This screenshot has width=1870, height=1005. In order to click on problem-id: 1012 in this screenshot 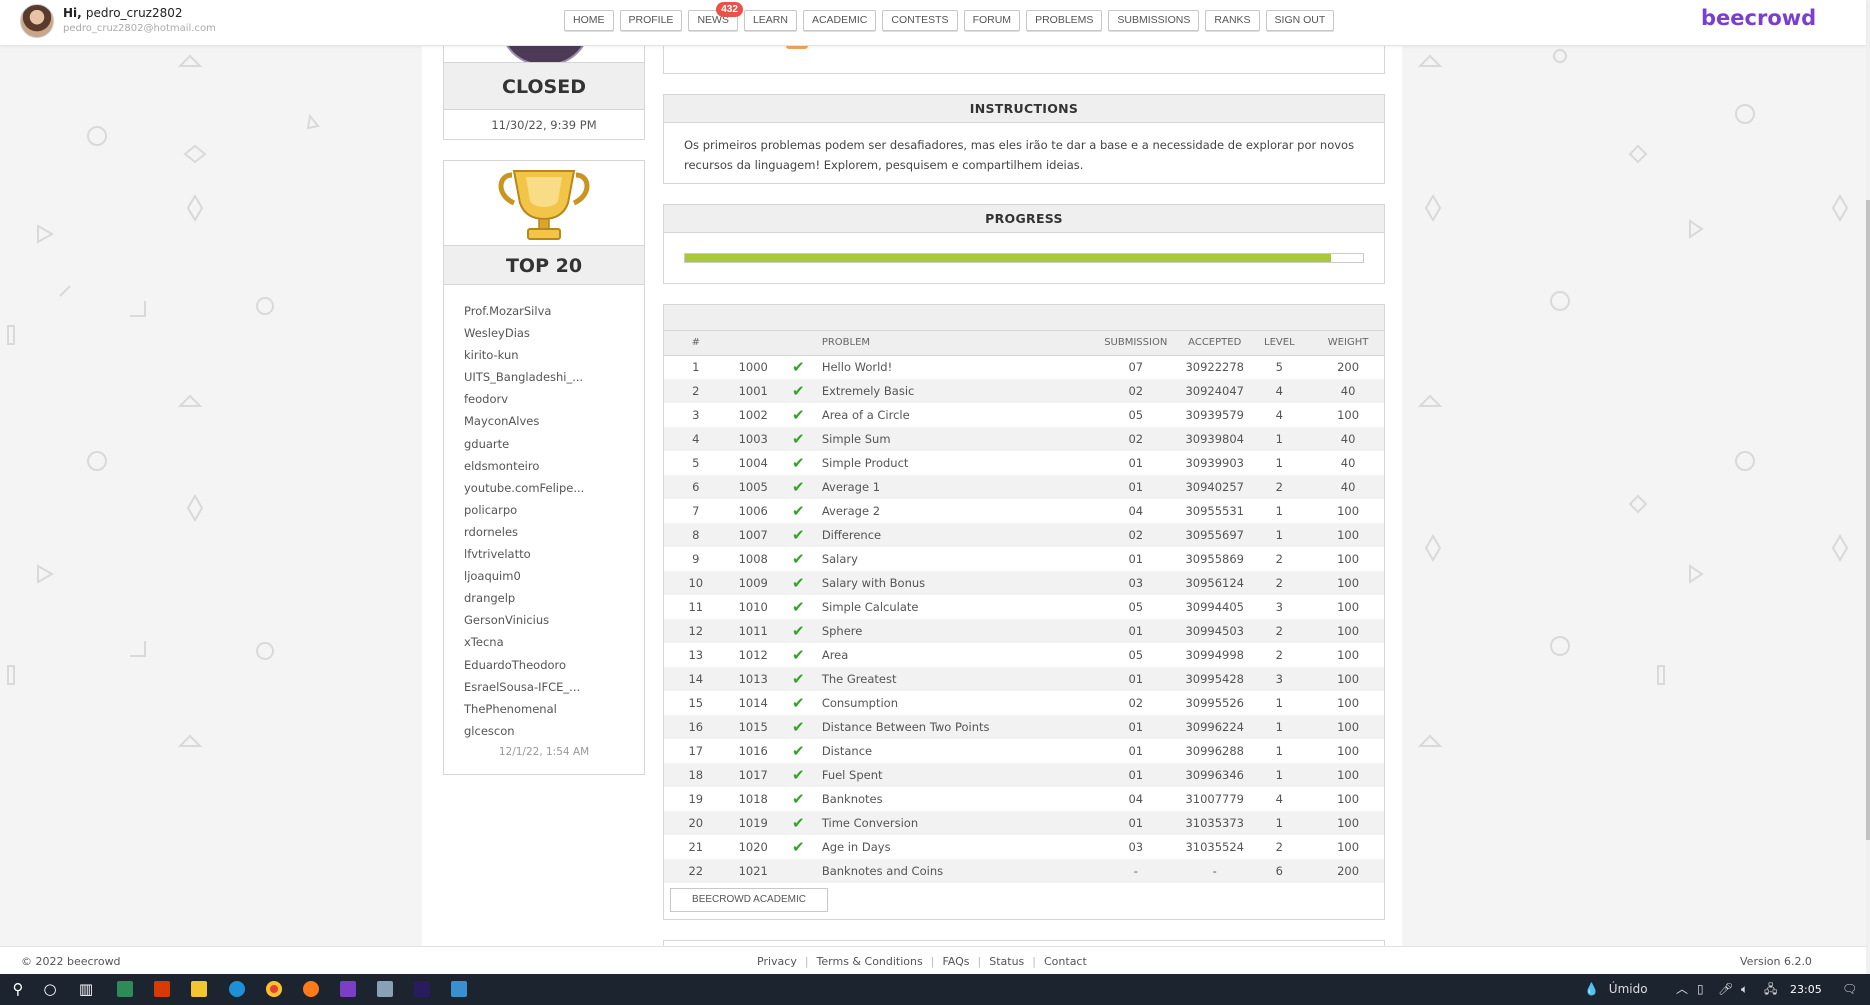, I will do `click(753, 655)`.